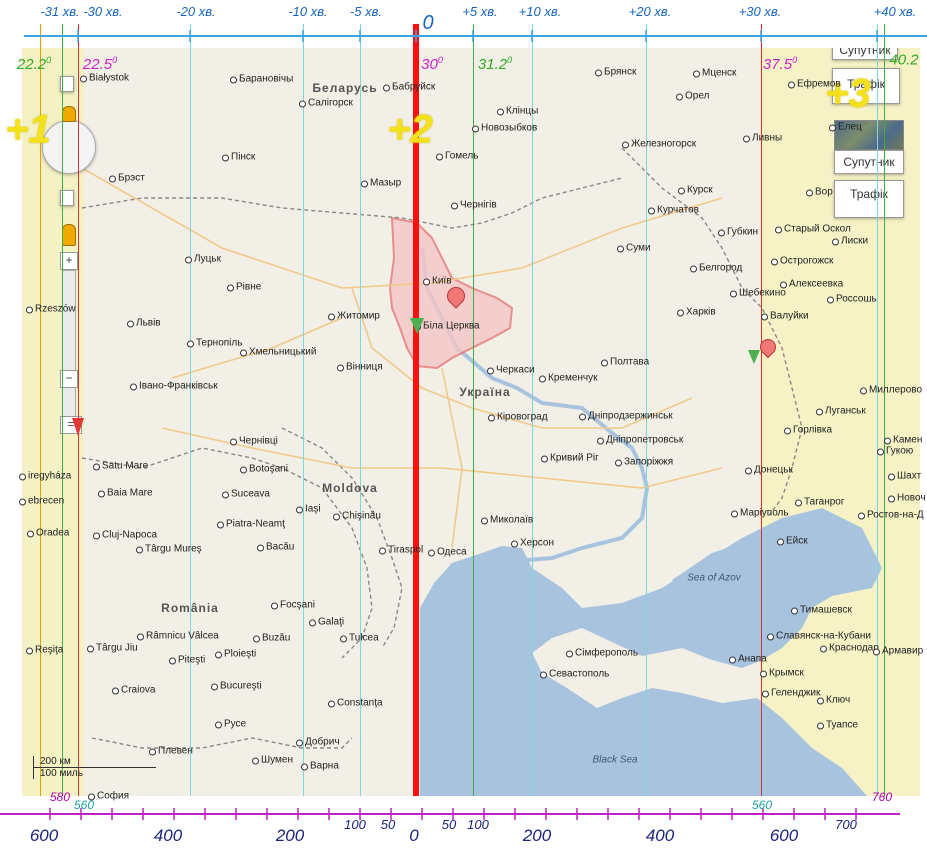 This screenshot has width=927, height=850. What do you see at coordinates (174, 386) in the screenshot?
I see `ct-ivanofrankivsk: Івано-Франківськ` at bounding box center [174, 386].